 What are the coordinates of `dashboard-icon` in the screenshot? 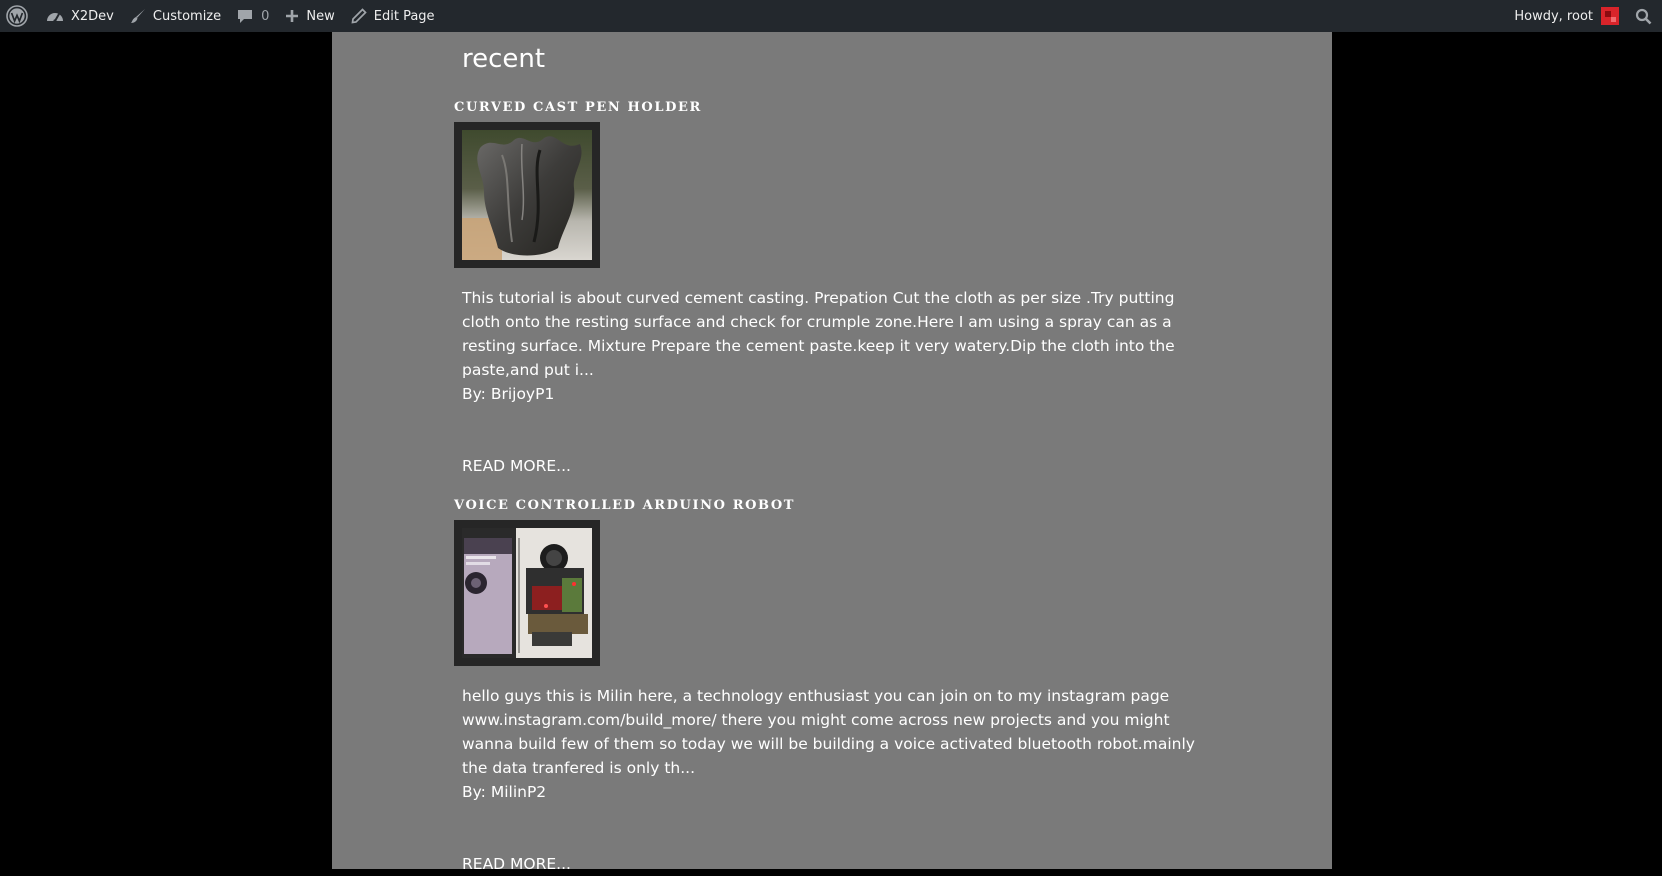 It's located at (55, 16).